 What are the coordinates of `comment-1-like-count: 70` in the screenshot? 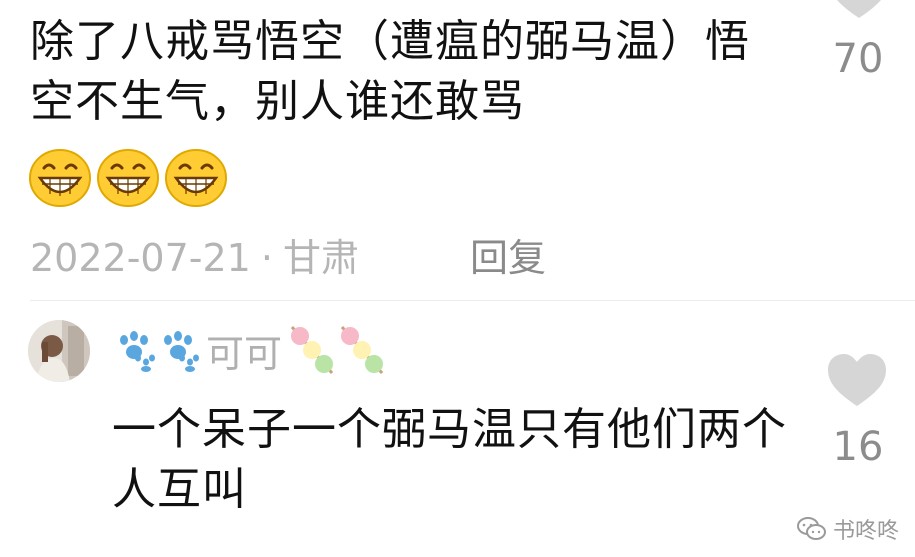 It's located at (858, 59).